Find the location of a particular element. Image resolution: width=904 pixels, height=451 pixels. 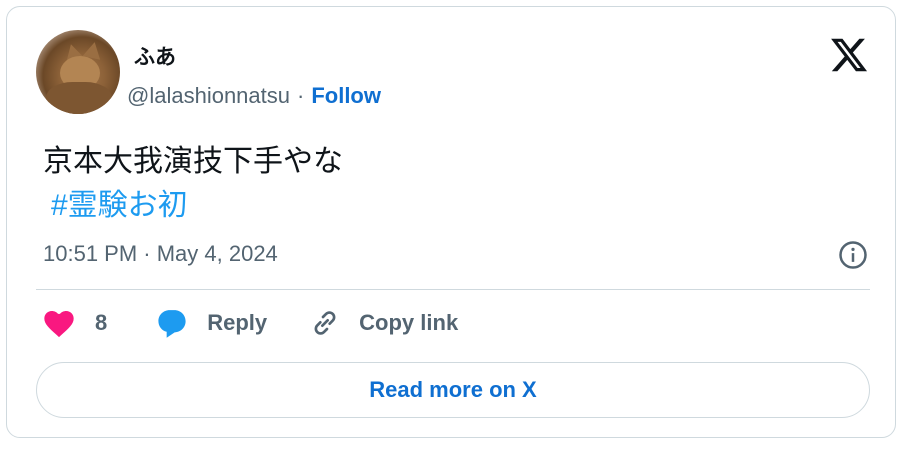

avatar is located at coordinates (78, 72).